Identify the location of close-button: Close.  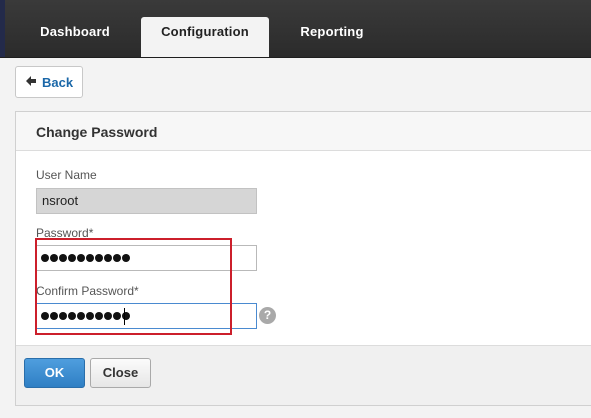
(120, 373).